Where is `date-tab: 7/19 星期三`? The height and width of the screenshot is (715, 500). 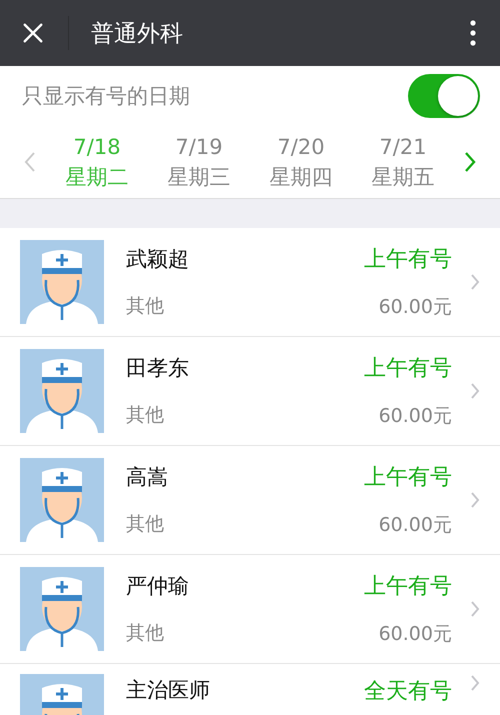
date-tab: 7/19 星期三 is located at coordinates (199, 162).